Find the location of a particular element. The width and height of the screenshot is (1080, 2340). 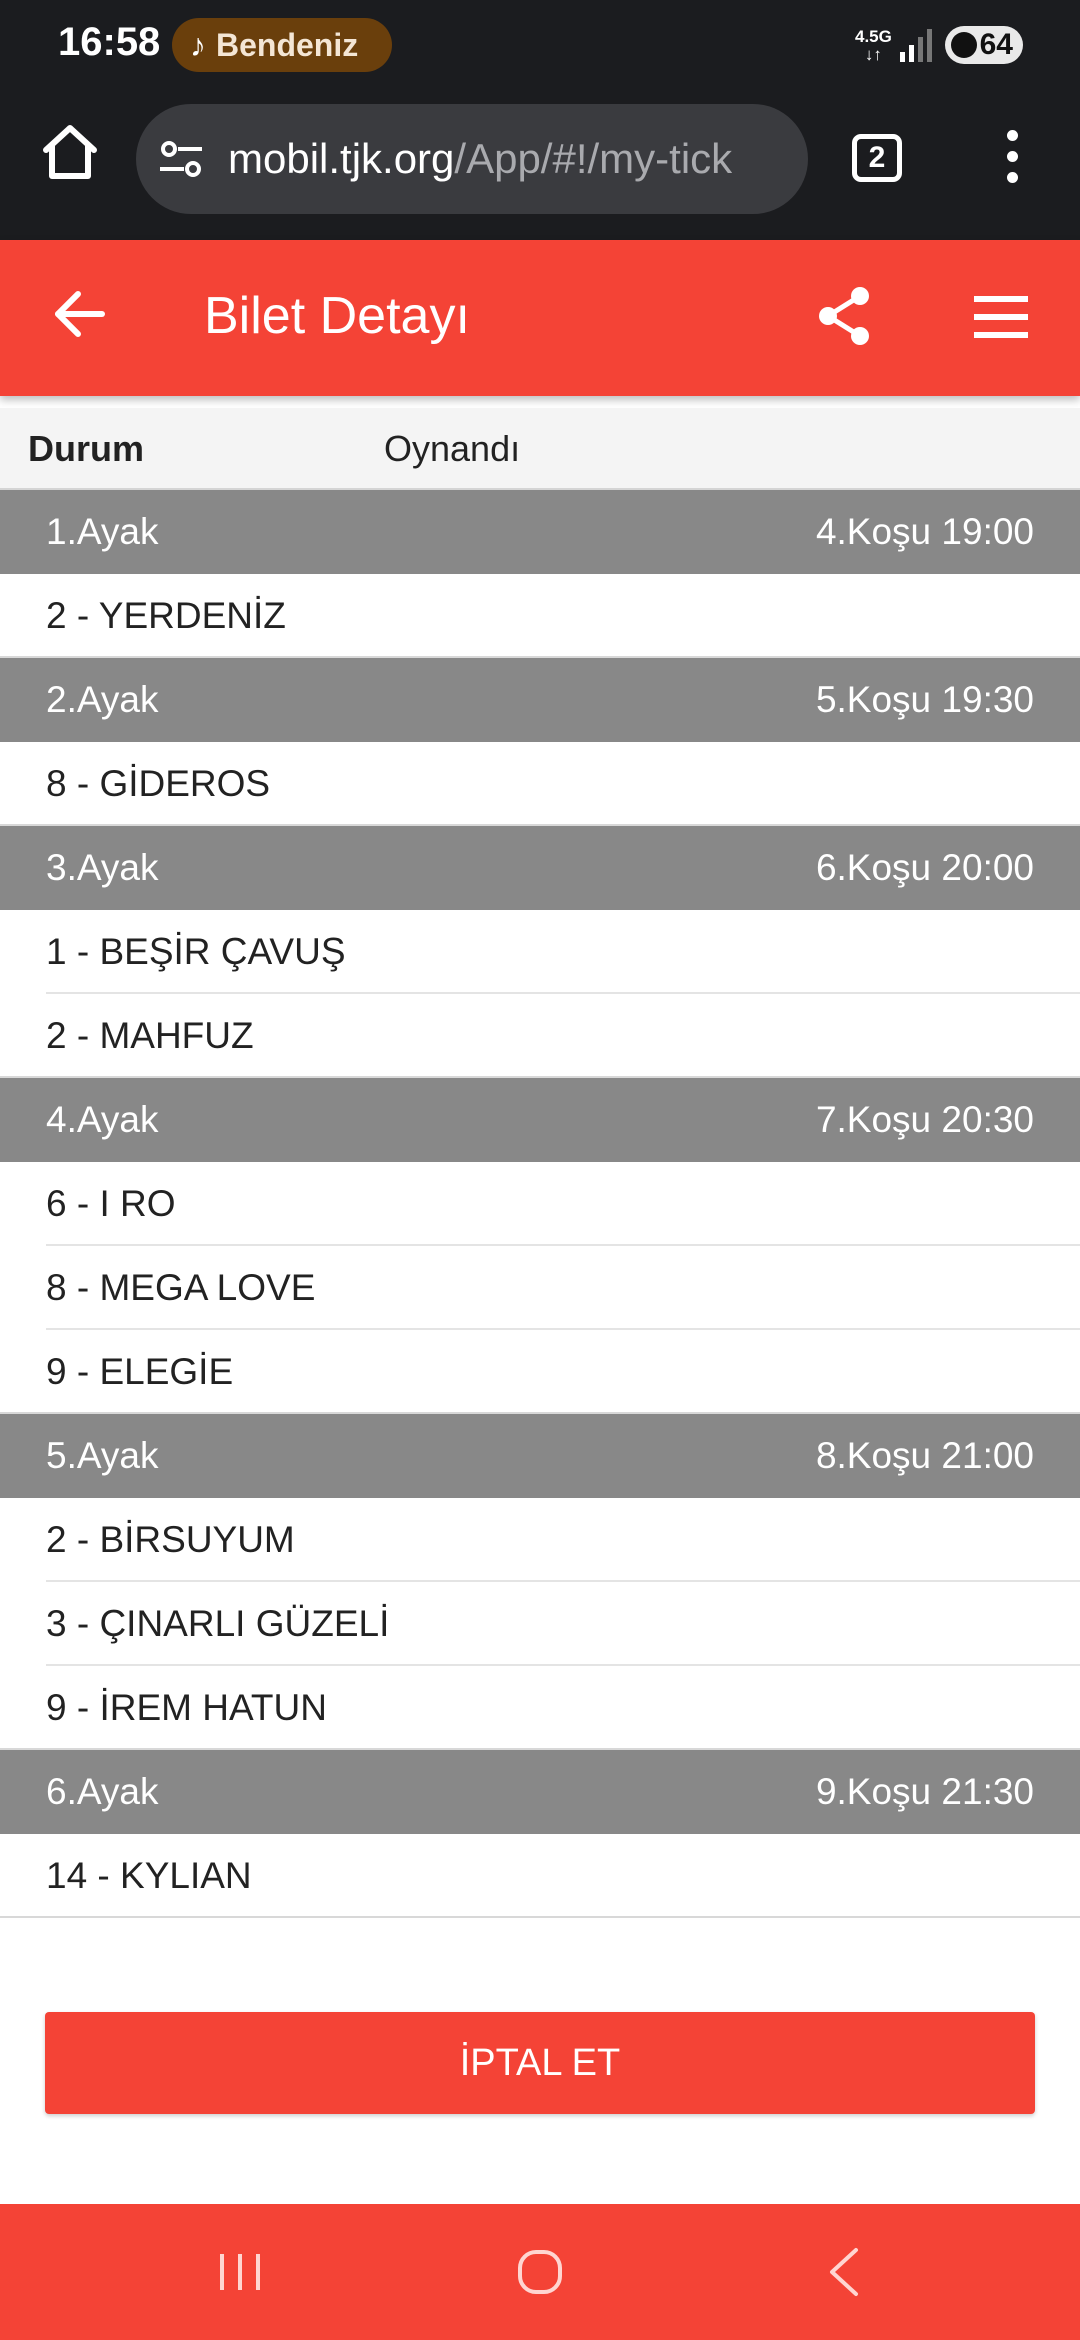

battery-level: 64 is located at coordinates (996, 44).